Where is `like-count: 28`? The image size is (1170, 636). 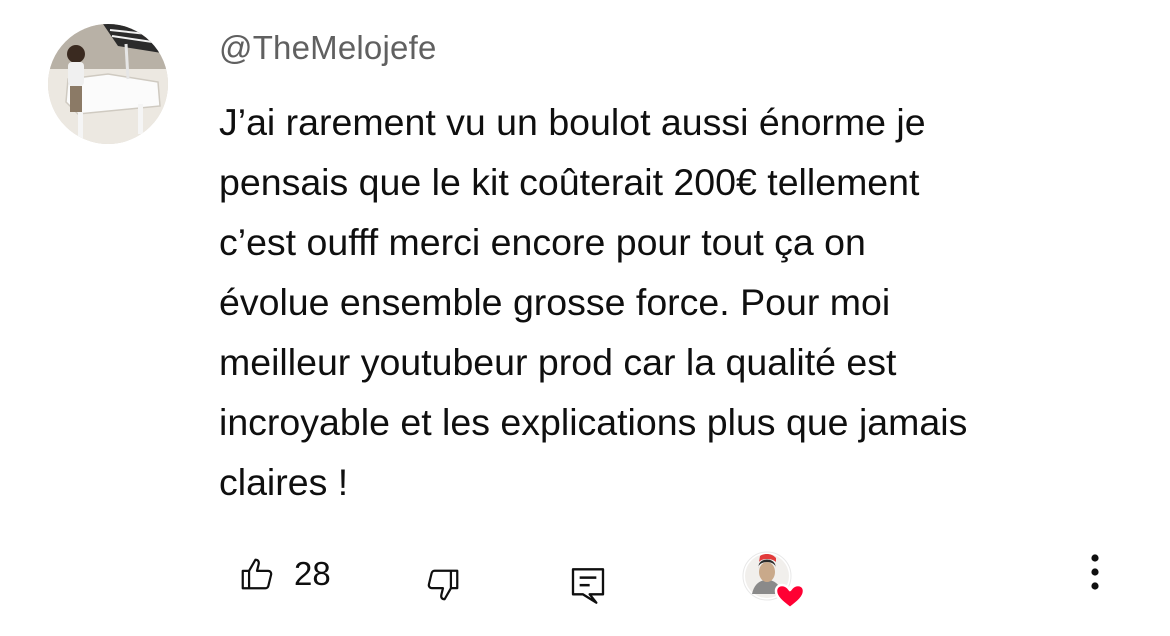 like-count: 28 is located at coordinates (312, 573).